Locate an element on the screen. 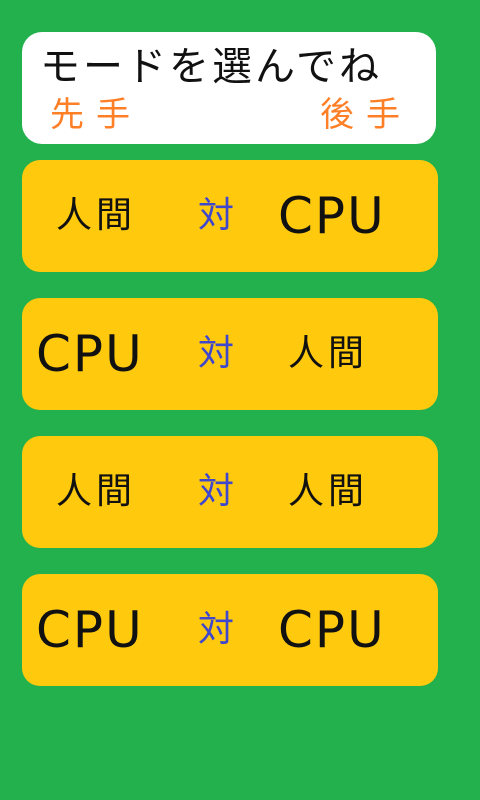  mode-button-cpu-vs-human: CPU 対 人間 is located at coordinates (230, 354).